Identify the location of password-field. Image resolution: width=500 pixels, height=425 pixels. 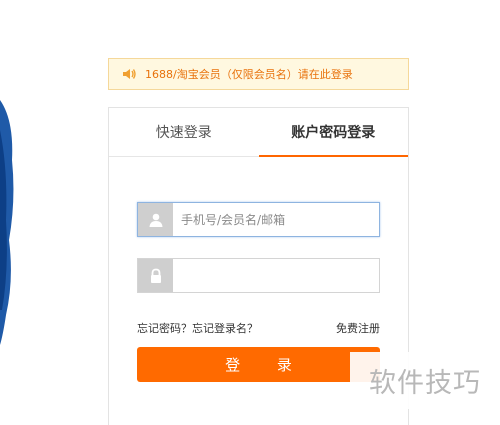
(258, 275).